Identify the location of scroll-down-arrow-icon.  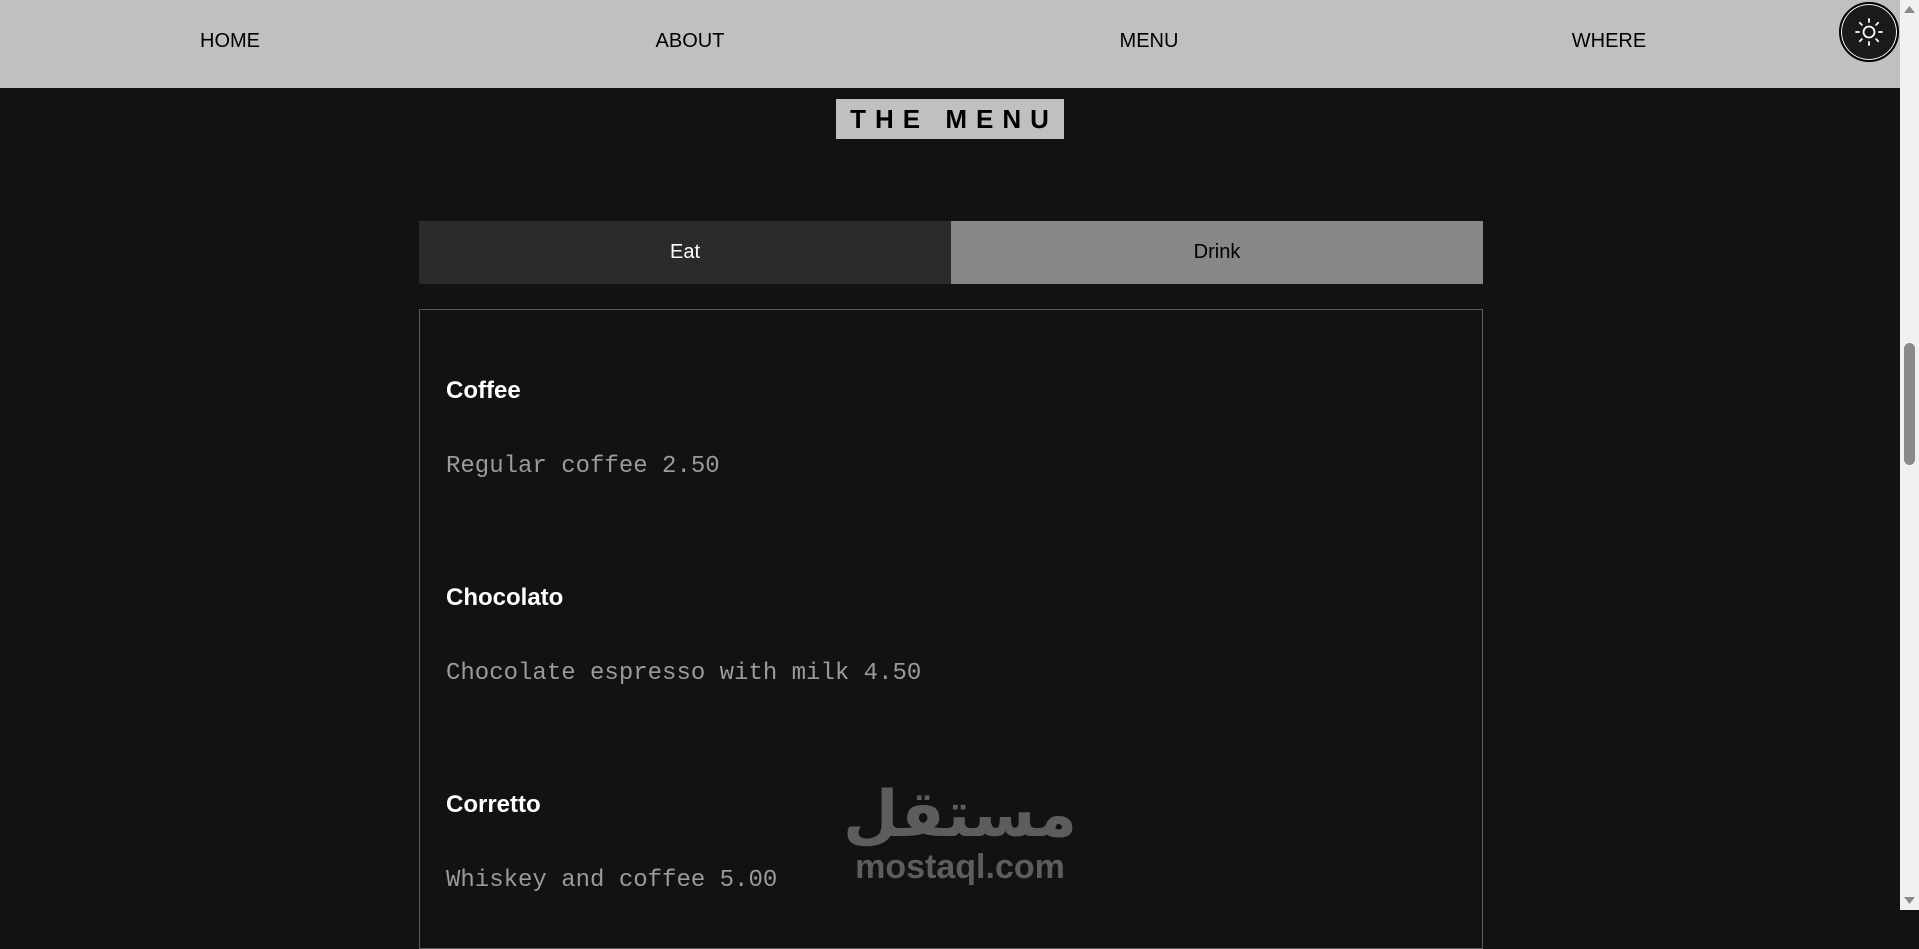
(1909, 901).